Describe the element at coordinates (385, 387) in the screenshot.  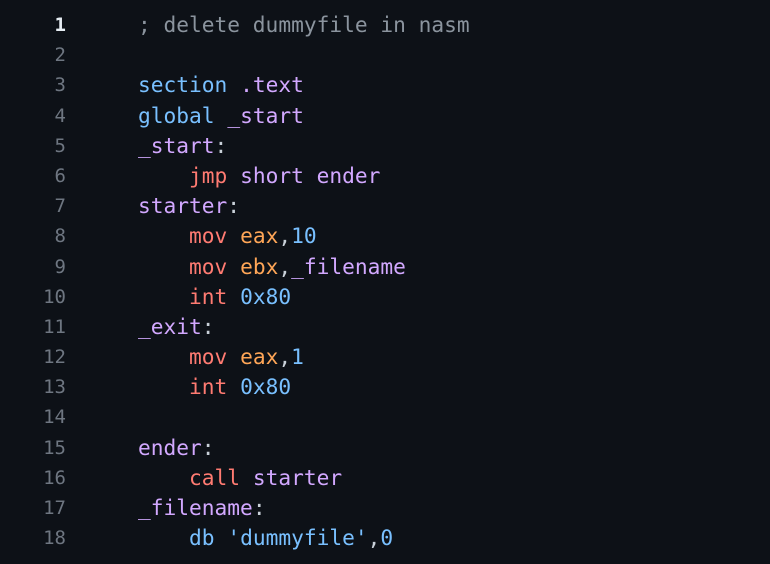
I see `code-line: 13 int 0x80` at that location.